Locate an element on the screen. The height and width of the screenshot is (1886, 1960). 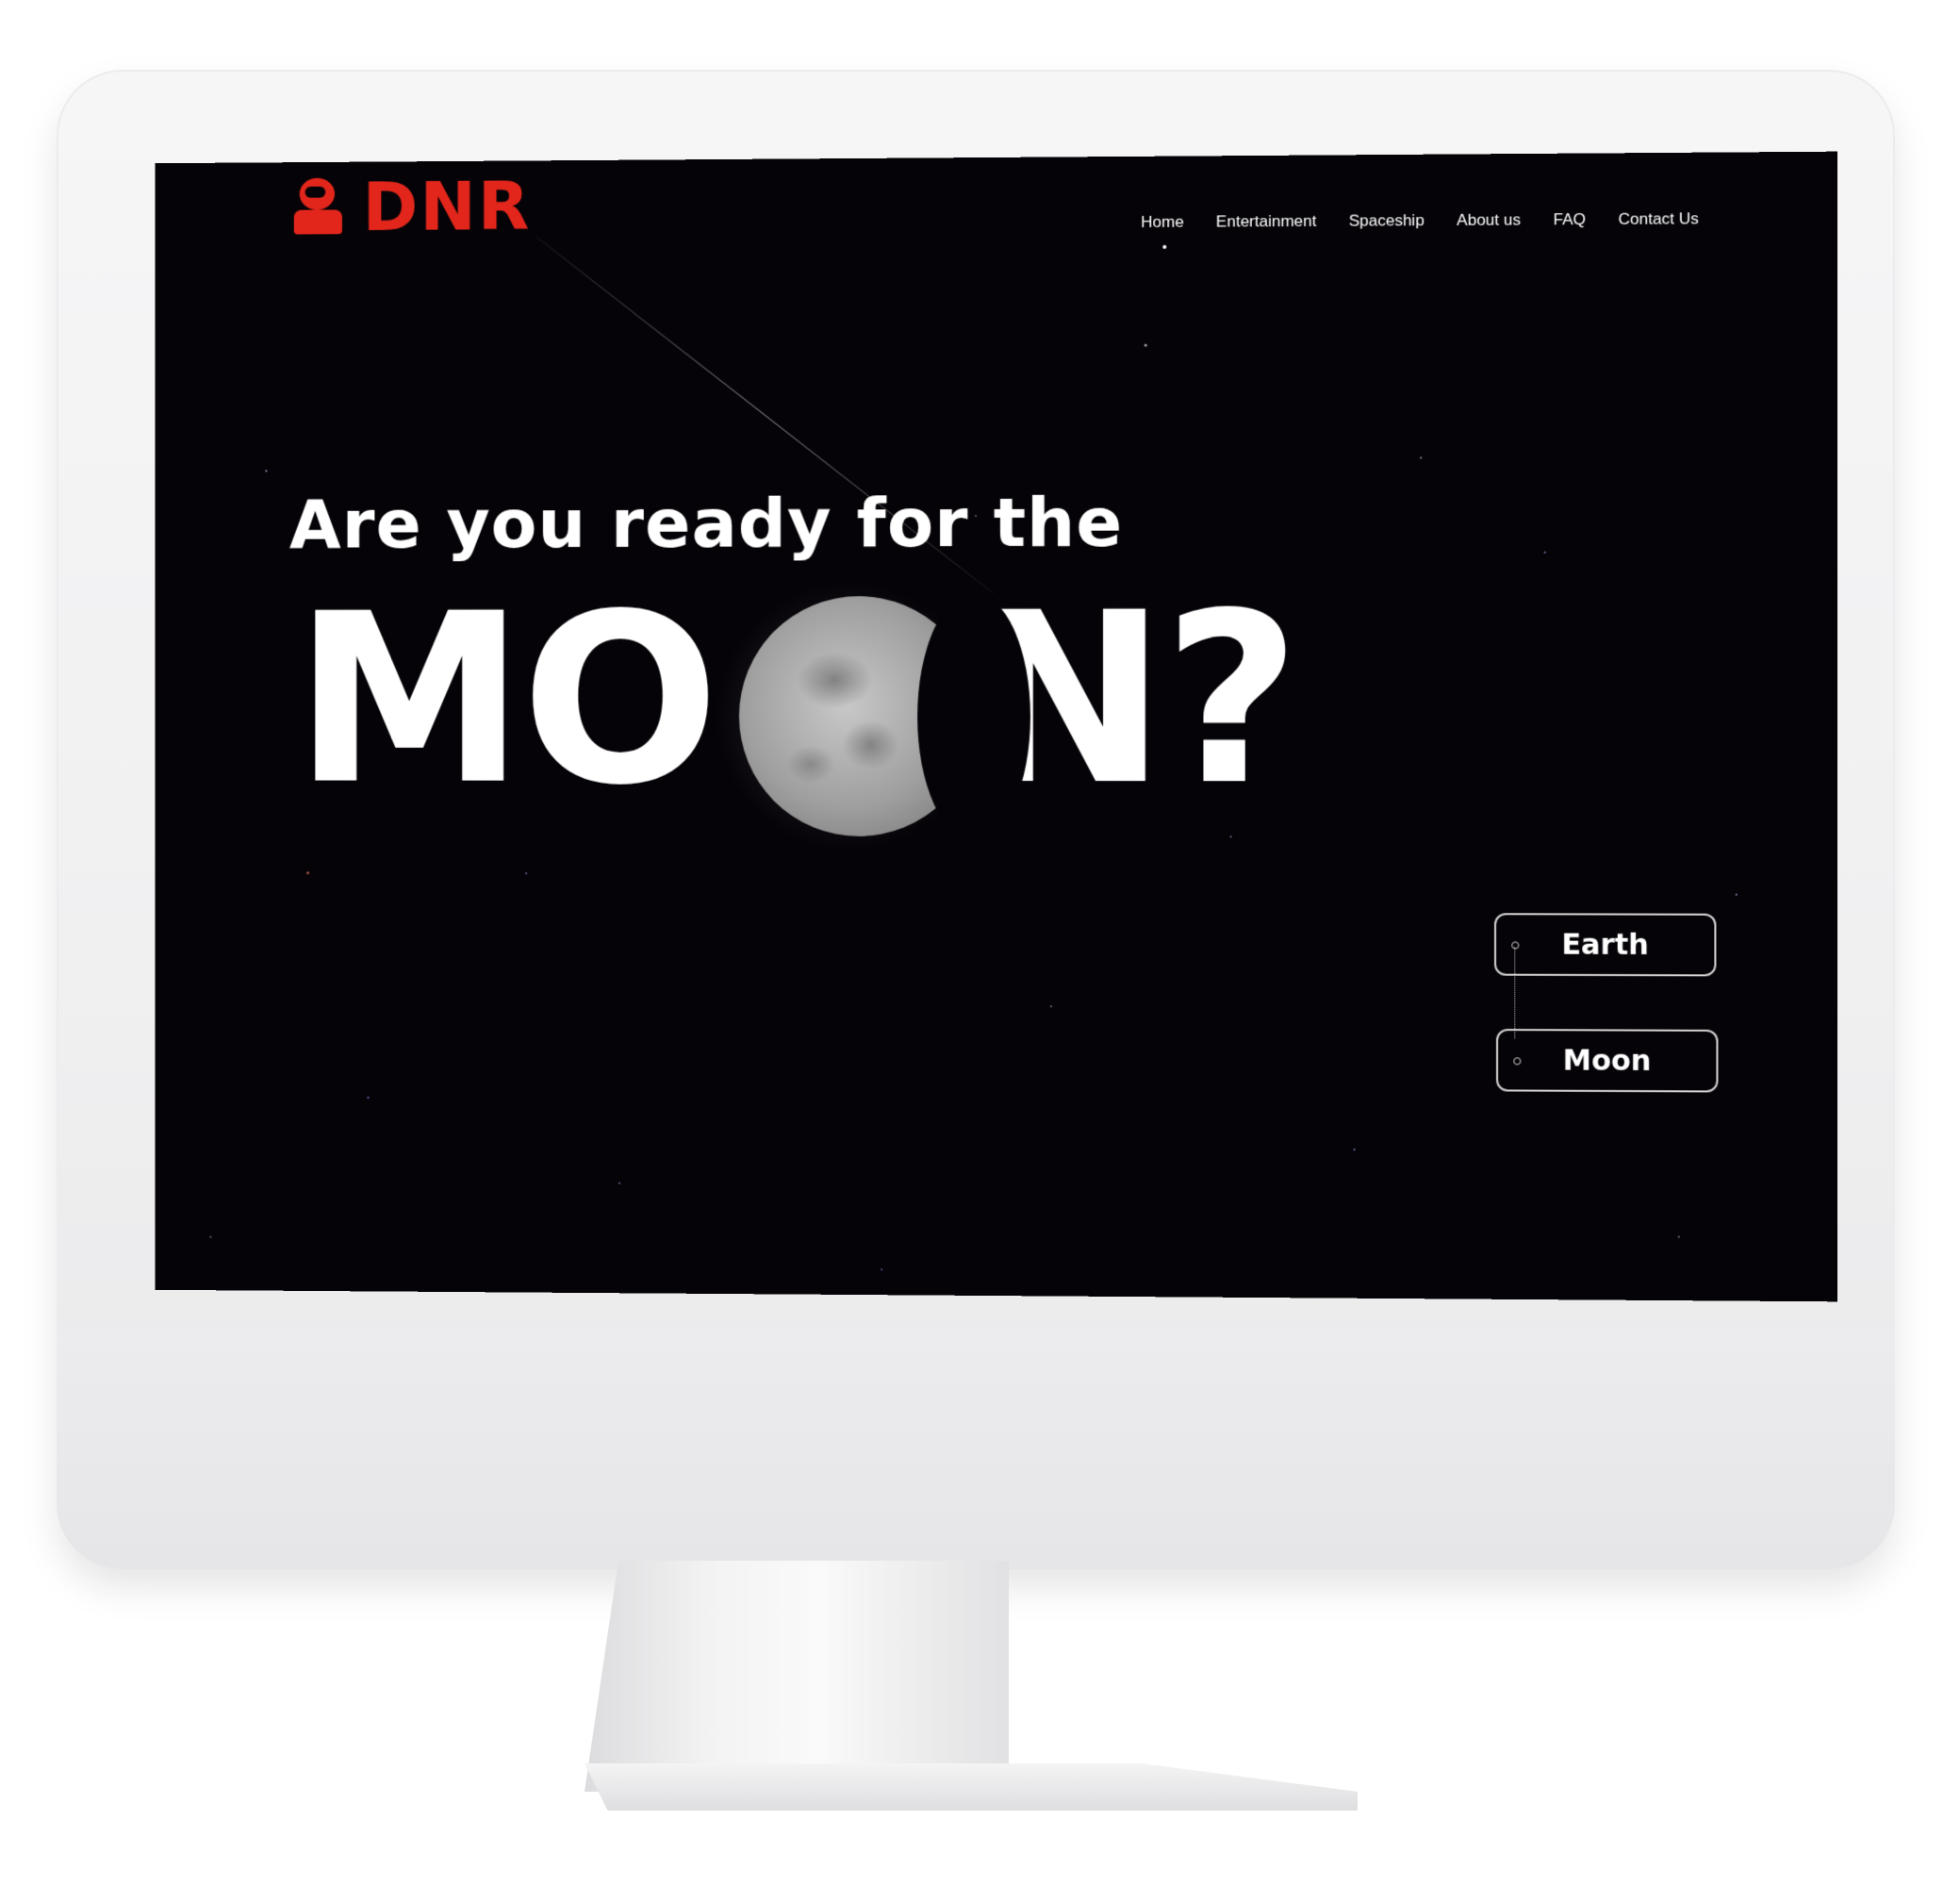
nav-contact-us: Contact Us is located at coordinates (1658, 219).